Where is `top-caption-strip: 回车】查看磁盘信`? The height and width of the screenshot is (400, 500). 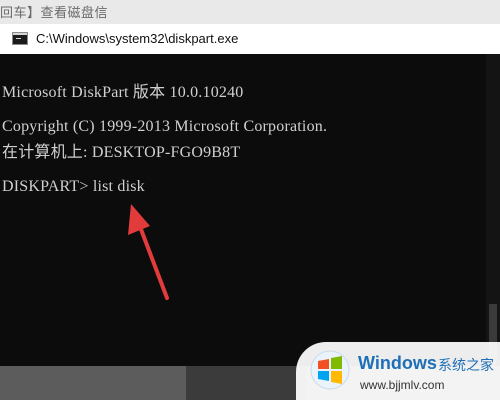 top-caption-strip: 回车】查看磁盘信 is located at coordinates (250, 12).